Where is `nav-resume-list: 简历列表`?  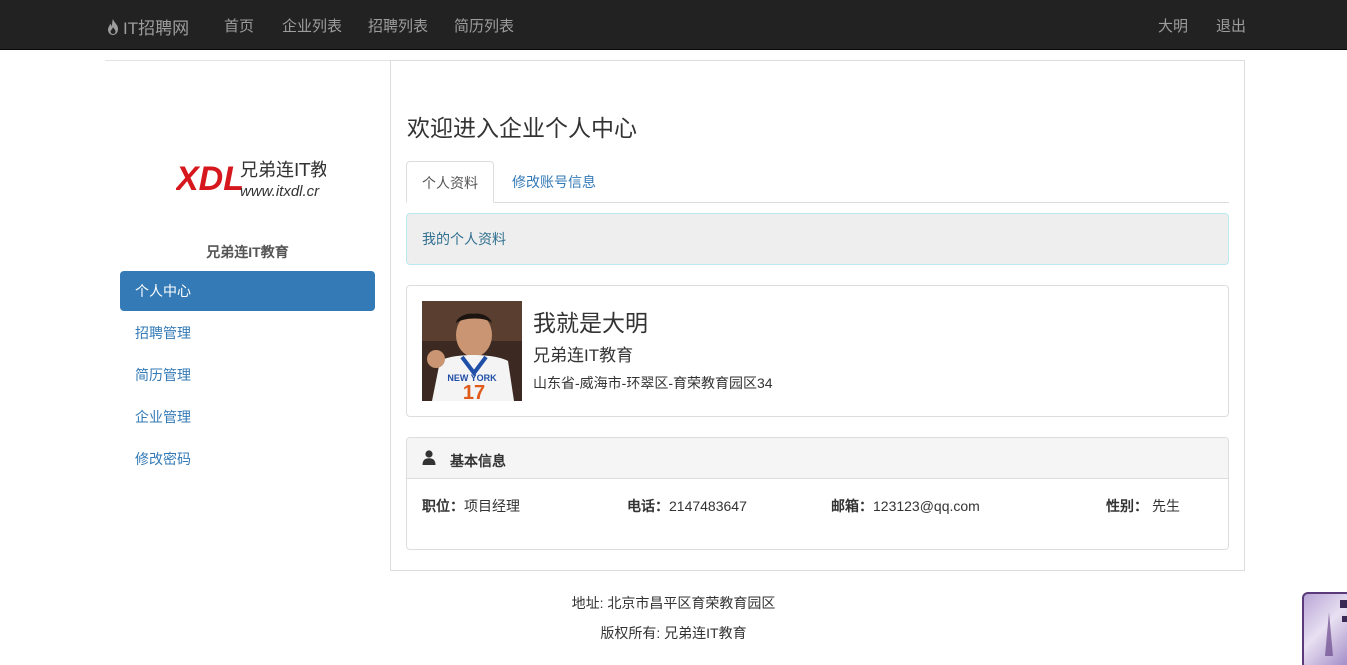 nav-resume-list: 简历列表 is located at coordinates (484, 25).